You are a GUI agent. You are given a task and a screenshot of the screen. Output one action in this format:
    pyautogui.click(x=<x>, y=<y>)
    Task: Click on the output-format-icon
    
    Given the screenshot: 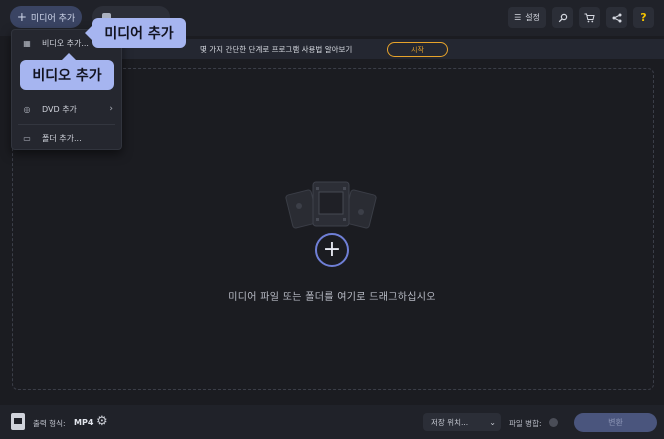 What is the action you would take?
    pyautogui.click(x=18, y=421)
    